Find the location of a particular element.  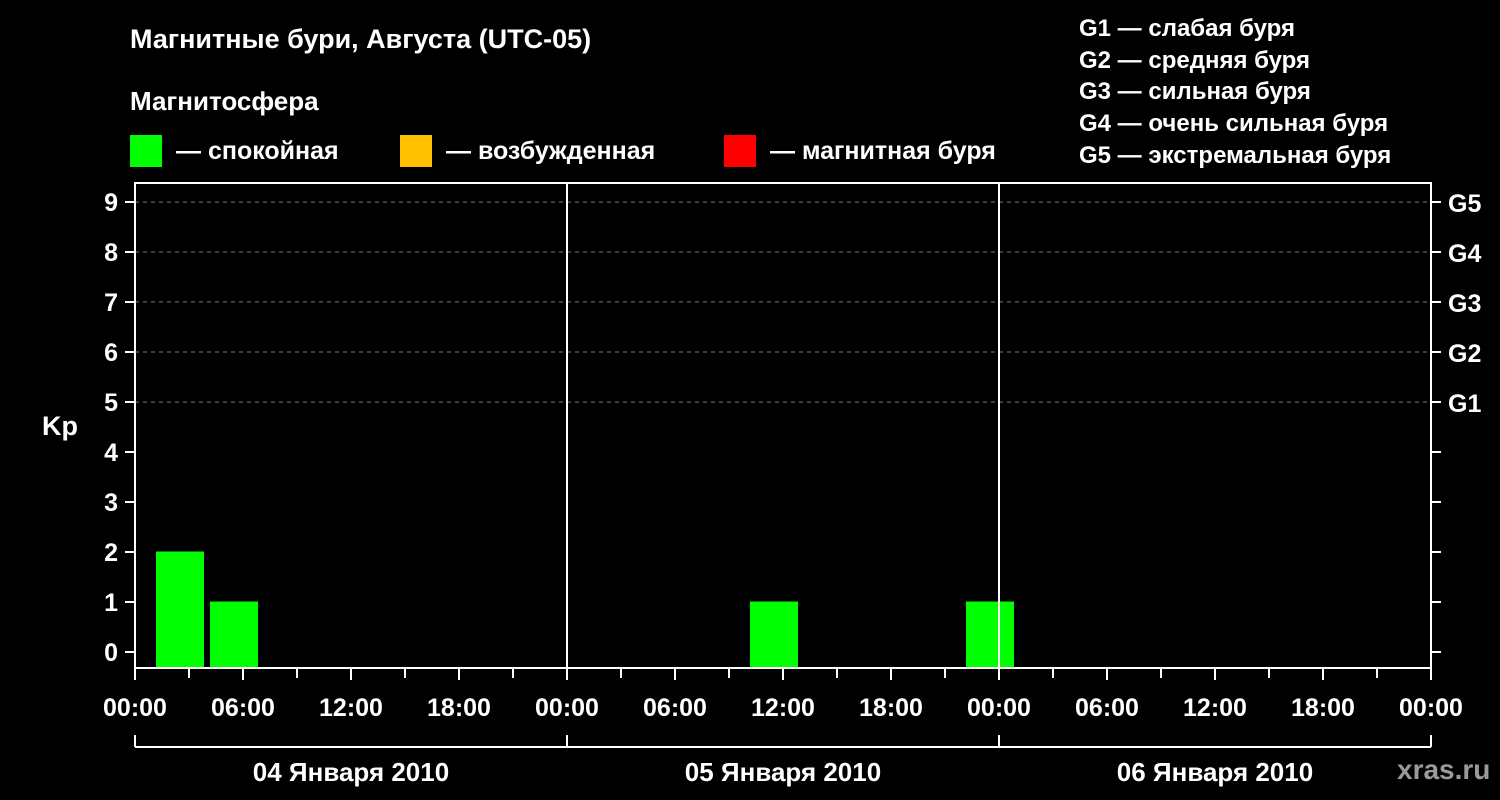

y-tick-label: 5 is located at coordinates (111, 403).